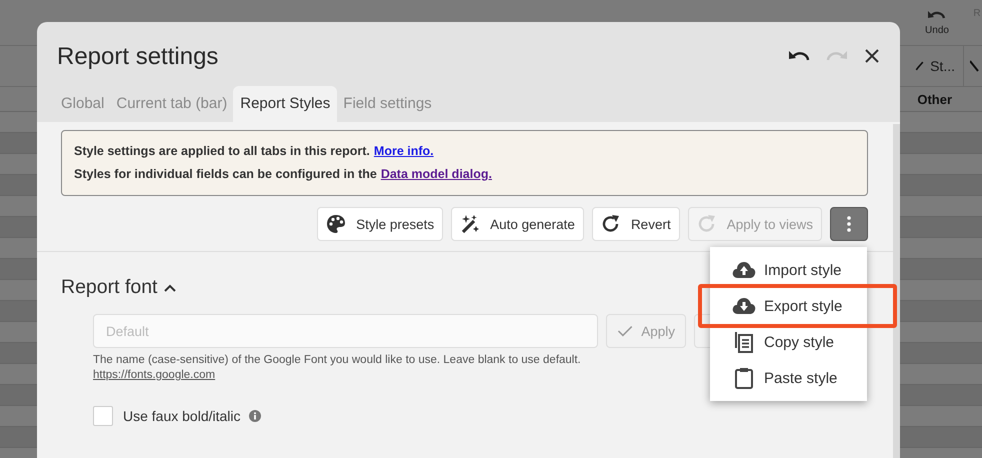 Image resolution: width=982 pixels, height=458 pixels. What do you see at coordinates (436, 174) in the screenshot?
I see `info-link: Data model dialog.` at bounding box center [436, 174].